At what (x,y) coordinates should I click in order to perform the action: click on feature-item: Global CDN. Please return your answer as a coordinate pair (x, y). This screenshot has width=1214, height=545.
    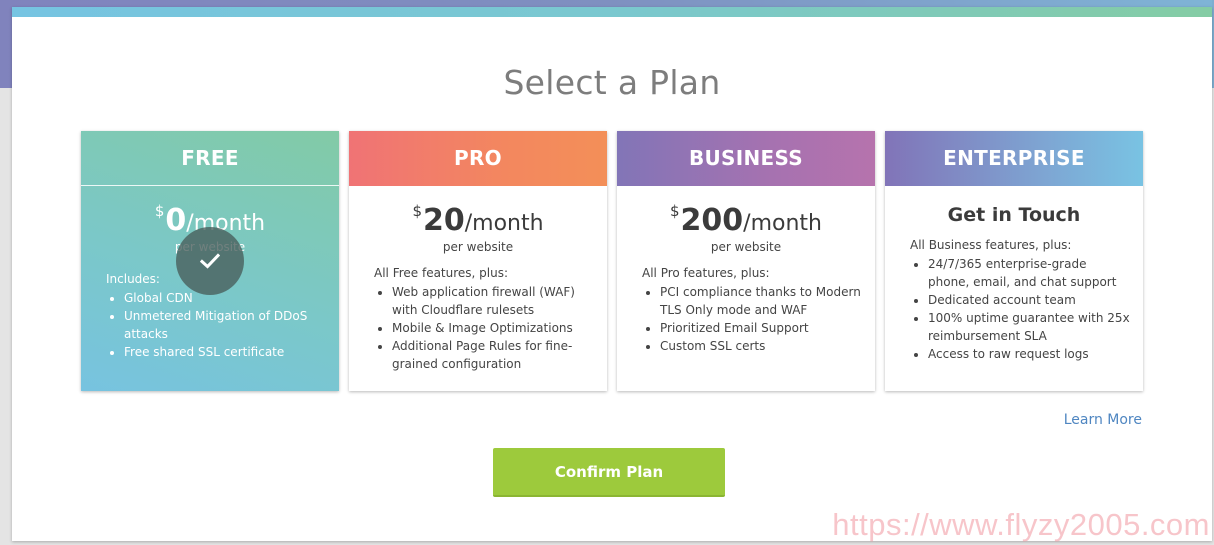
    Looking at the image, I should click on (225, 298).